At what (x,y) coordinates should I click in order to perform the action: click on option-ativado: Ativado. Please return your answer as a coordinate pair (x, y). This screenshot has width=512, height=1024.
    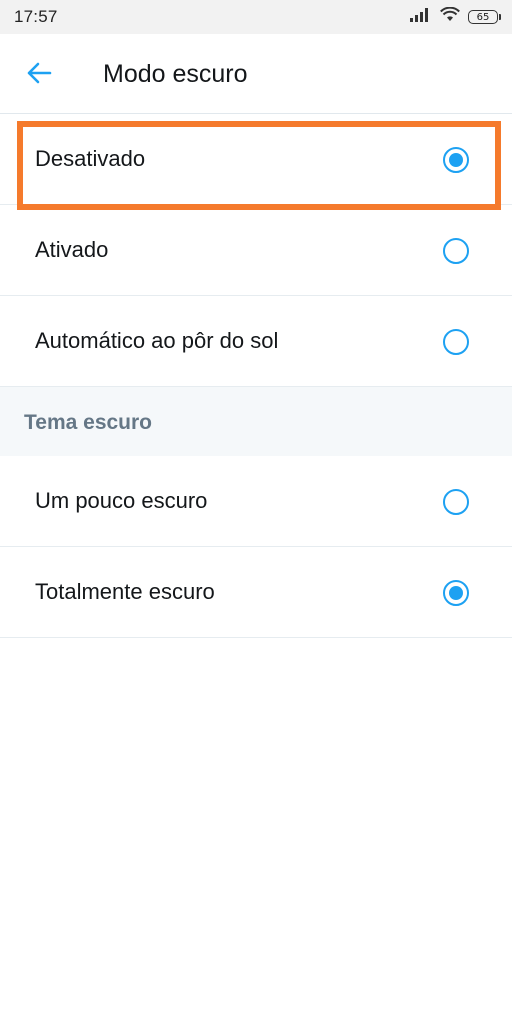
    Looking at the image, I should click on (256, 250).